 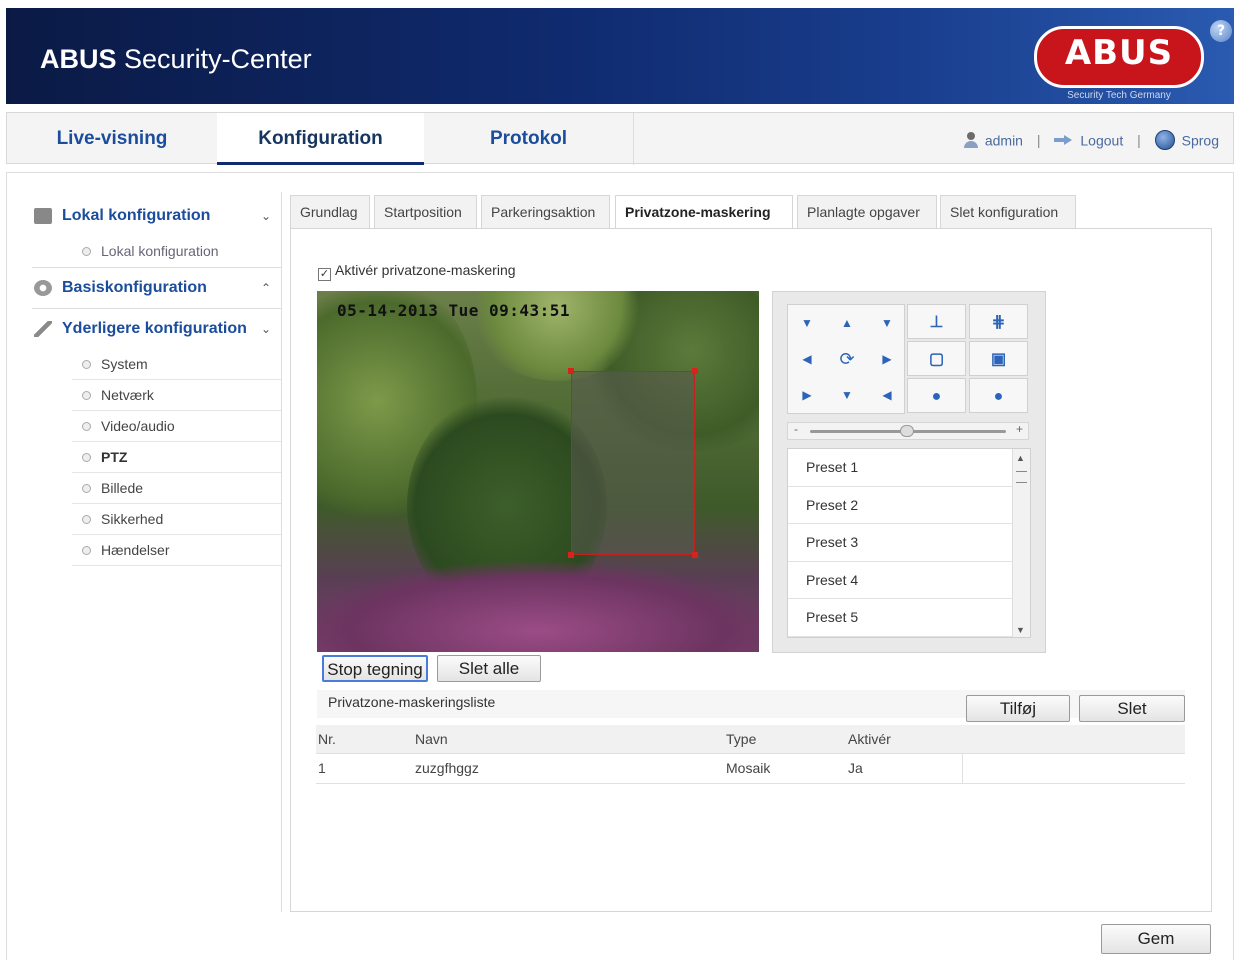 I want to click on sidebar-item-events: Hændelser, so click(x=176, y=550).